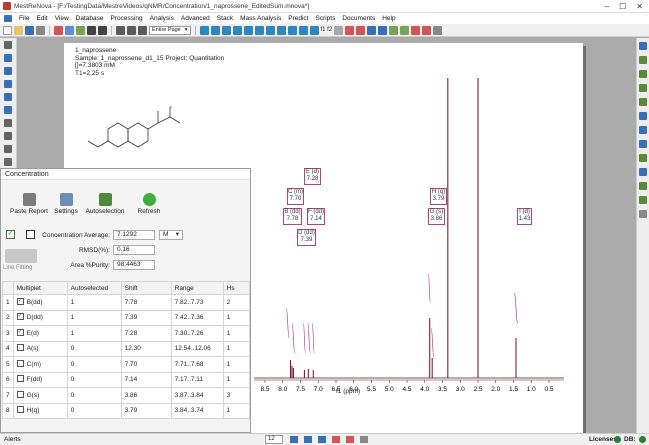 The width and height of the screenshot is (649, 445). What do you see at coordinates (643, 102) in the screenshot?
I see `integrals-icon` at bounding box center [643, 102].